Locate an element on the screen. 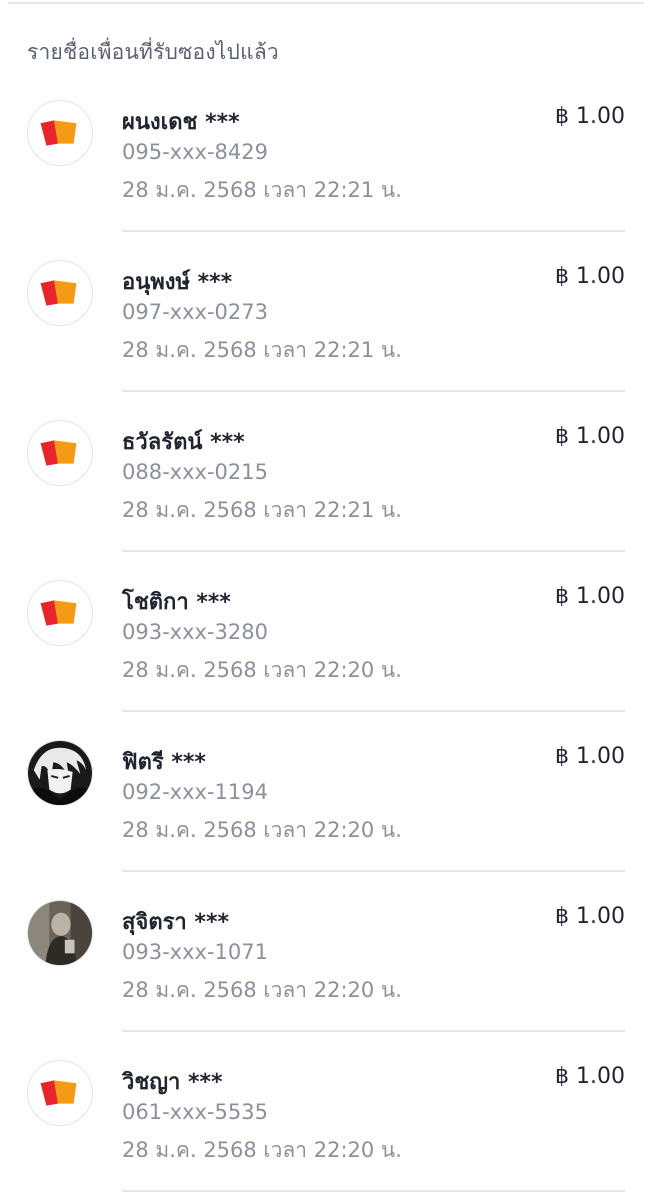  anime-portrait-photo is located at coordinates (60, 773).